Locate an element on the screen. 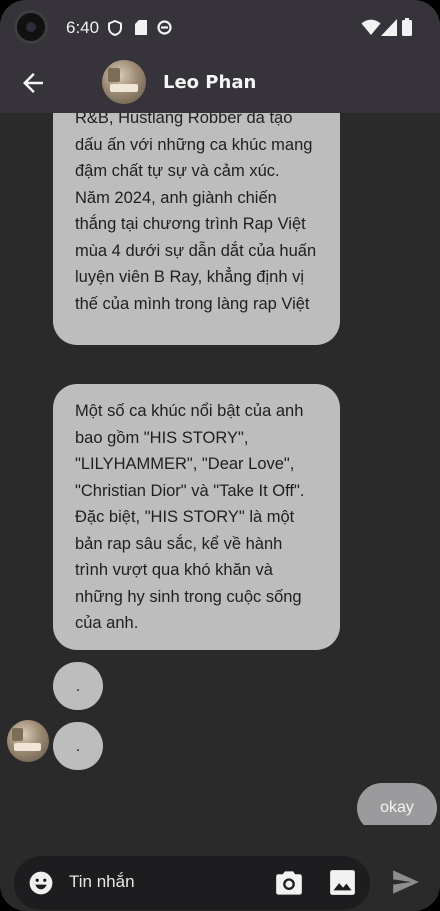 Image resolution: width=440 pixels, height=911 pixels. shield-icon is located at coordinates (115, 28).